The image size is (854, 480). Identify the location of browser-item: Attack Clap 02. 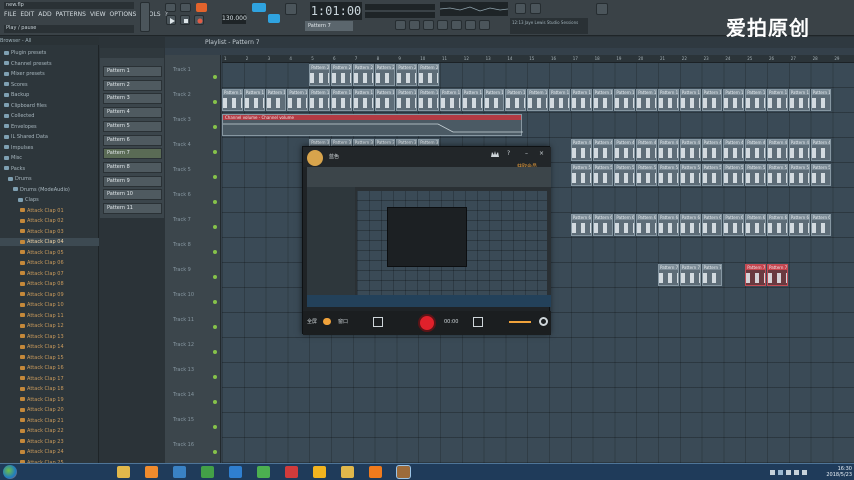
(49, 221).